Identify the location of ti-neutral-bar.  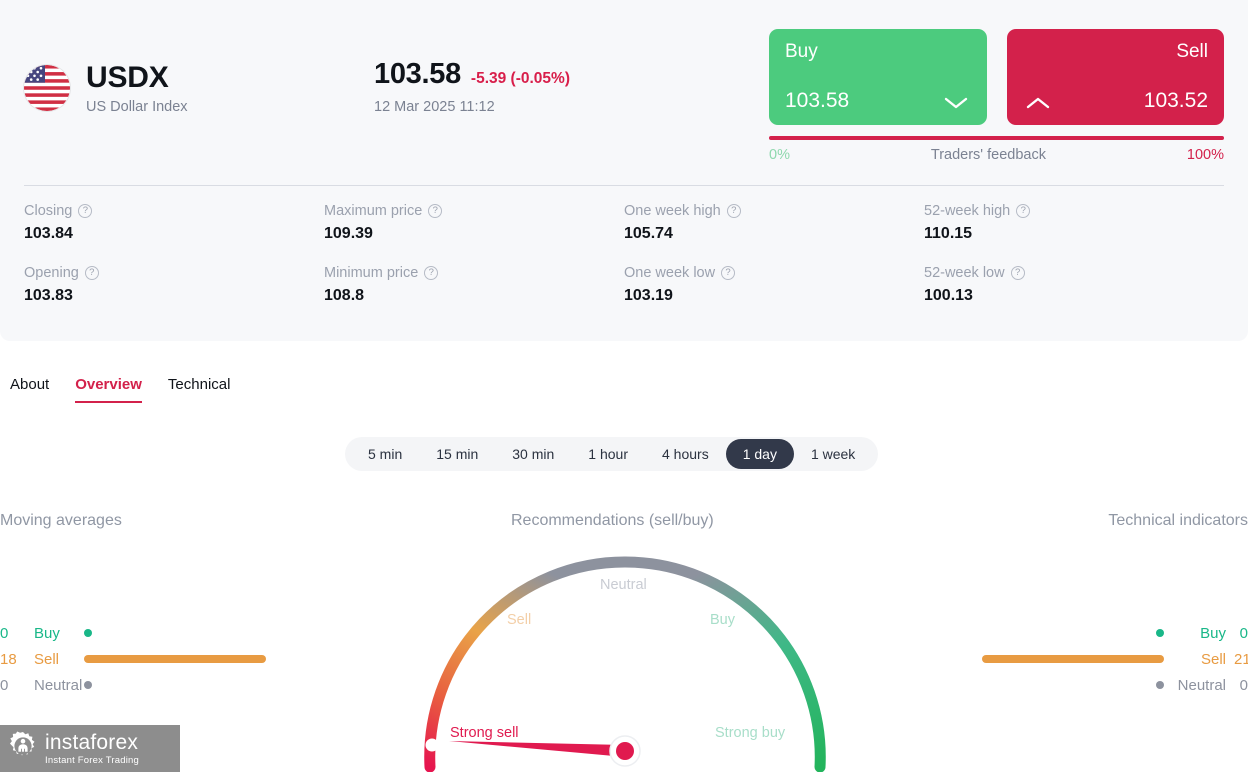
(1160, 685).